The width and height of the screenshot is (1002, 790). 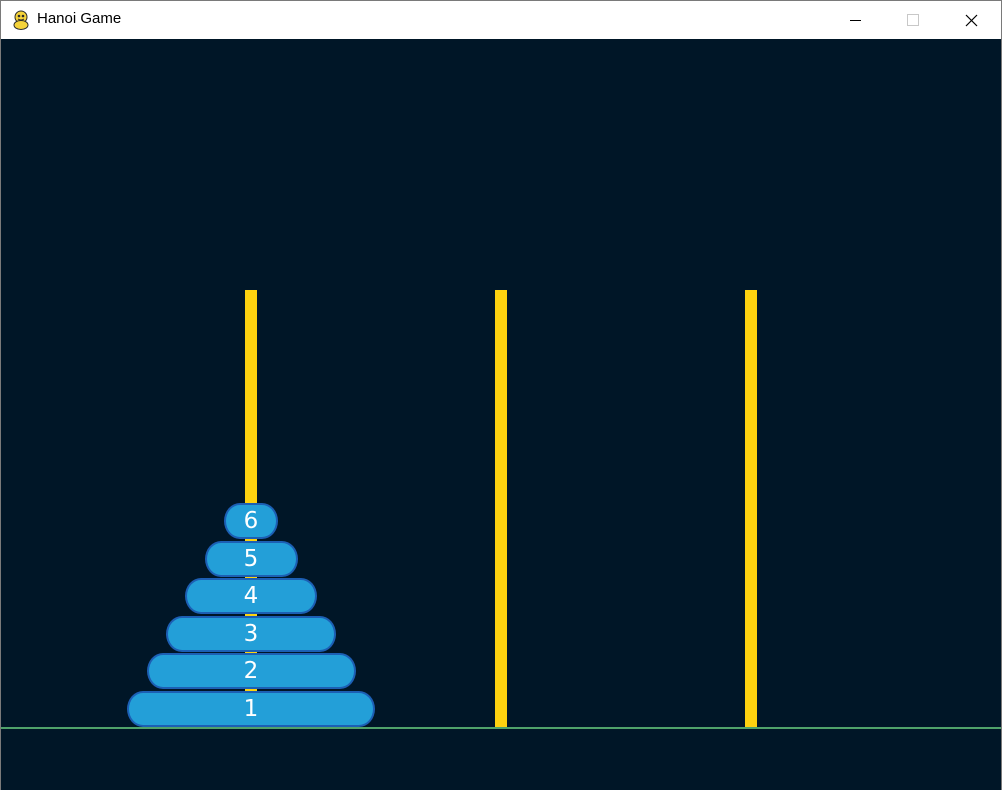 I want to click on disk-4: 4, so click(x=251, y=596).